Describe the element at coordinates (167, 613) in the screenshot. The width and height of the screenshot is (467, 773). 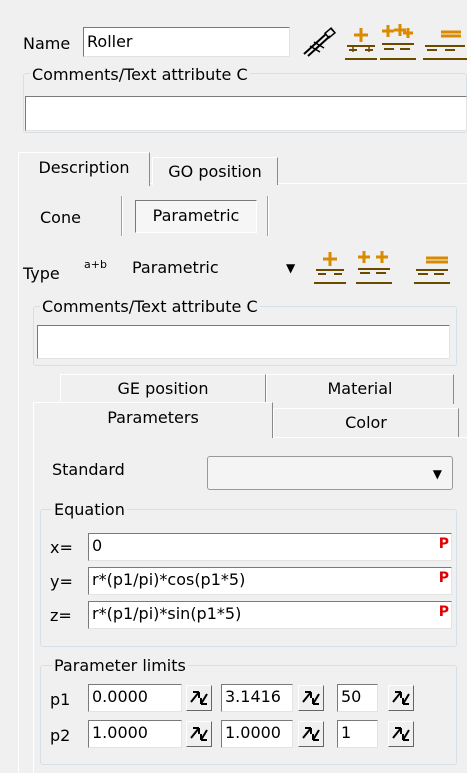
I see `z-equation-value: r*(p1/pi)*sin(p1*5)` at that location.